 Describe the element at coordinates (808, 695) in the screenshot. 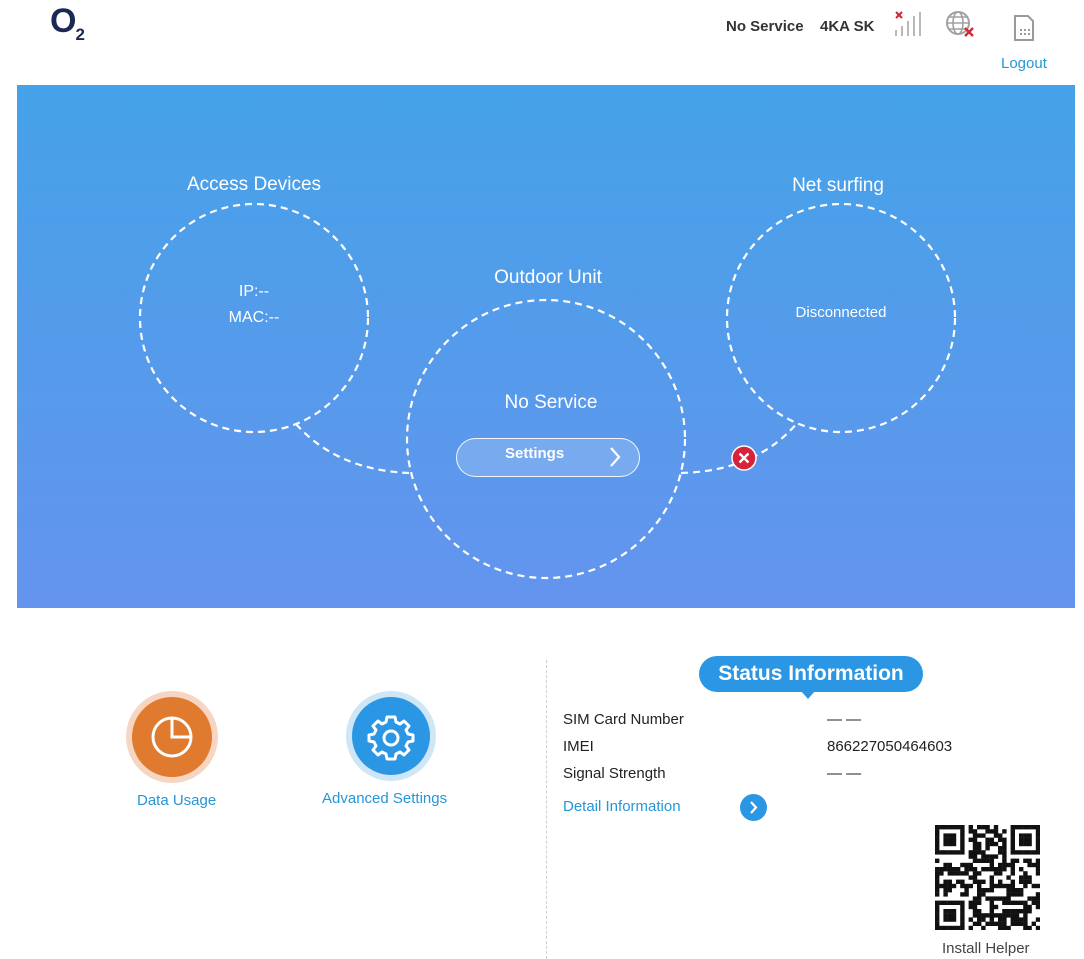

I see `status-title-pointer` at that location.